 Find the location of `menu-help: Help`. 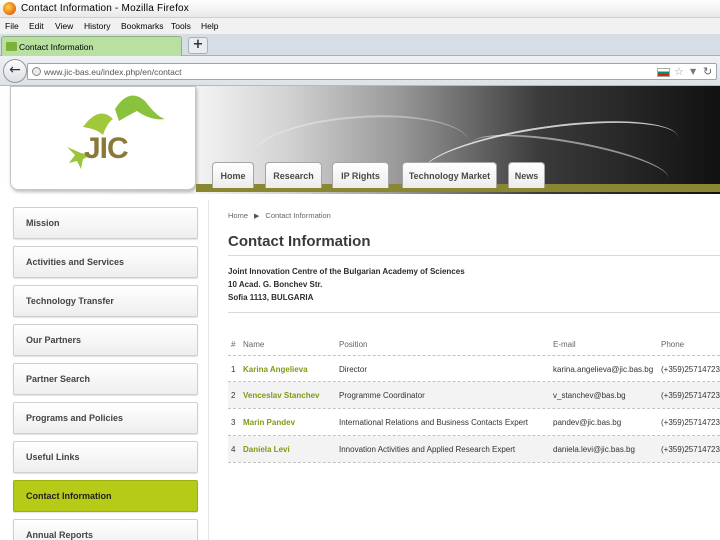

menu-help: Help is located at coordinates (209, 26).